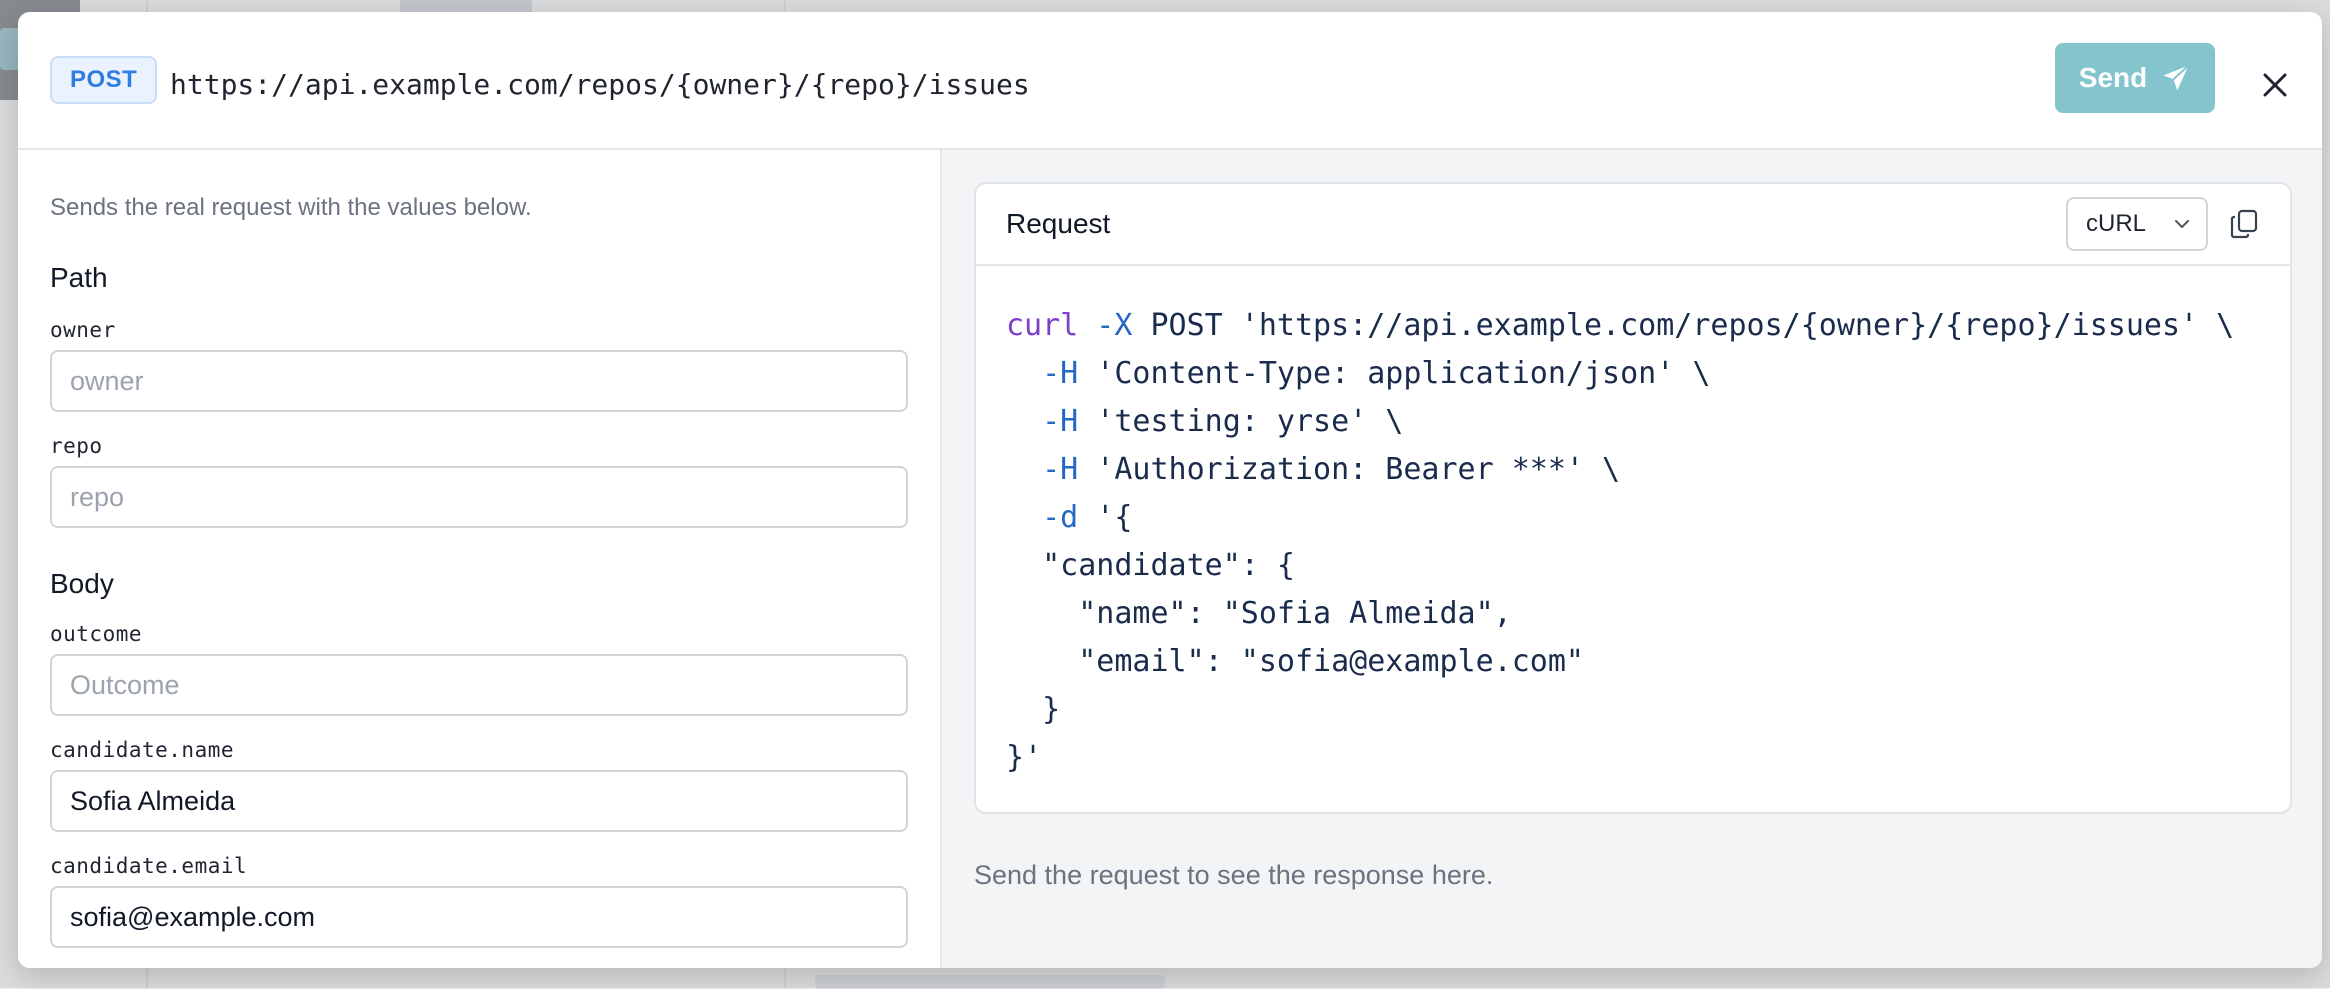 Image resolution: width=2330 pixels, height=989 pixels. I want to click on request-card-title: Request, so click(1058, 223).